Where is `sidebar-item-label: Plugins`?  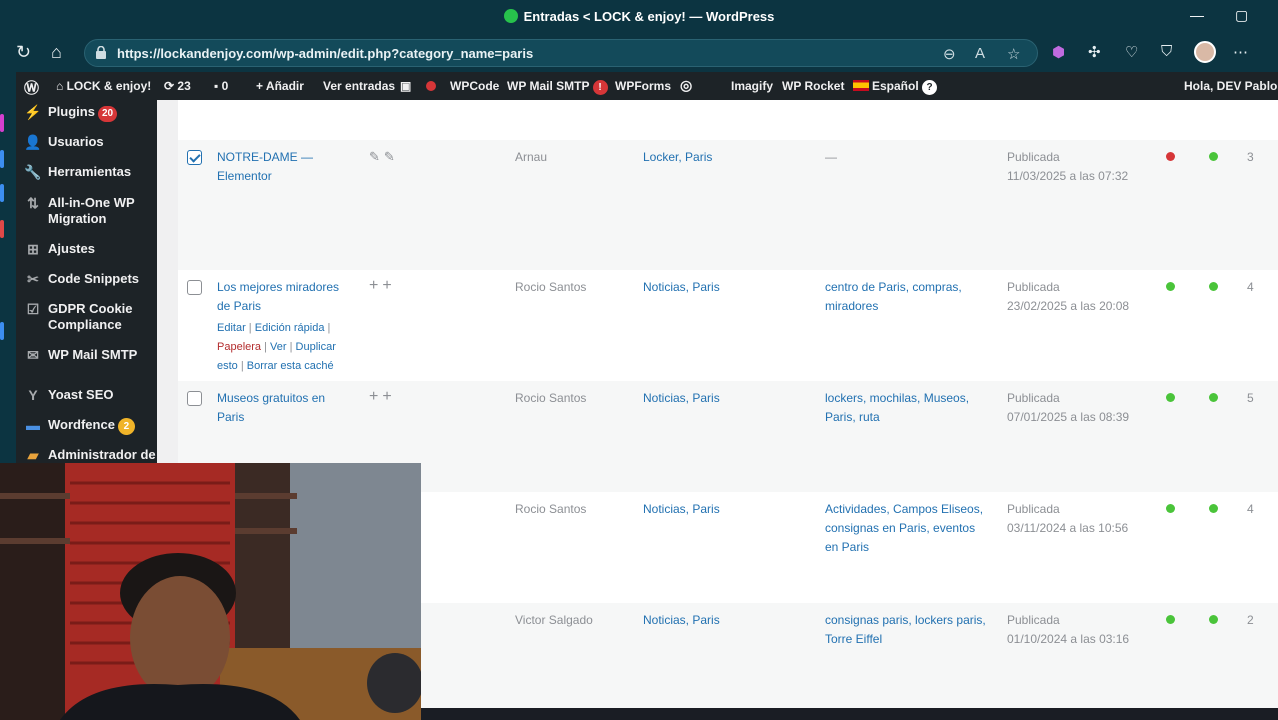 sidebar-item-label: Plugins is located at coordinates (71, 111).